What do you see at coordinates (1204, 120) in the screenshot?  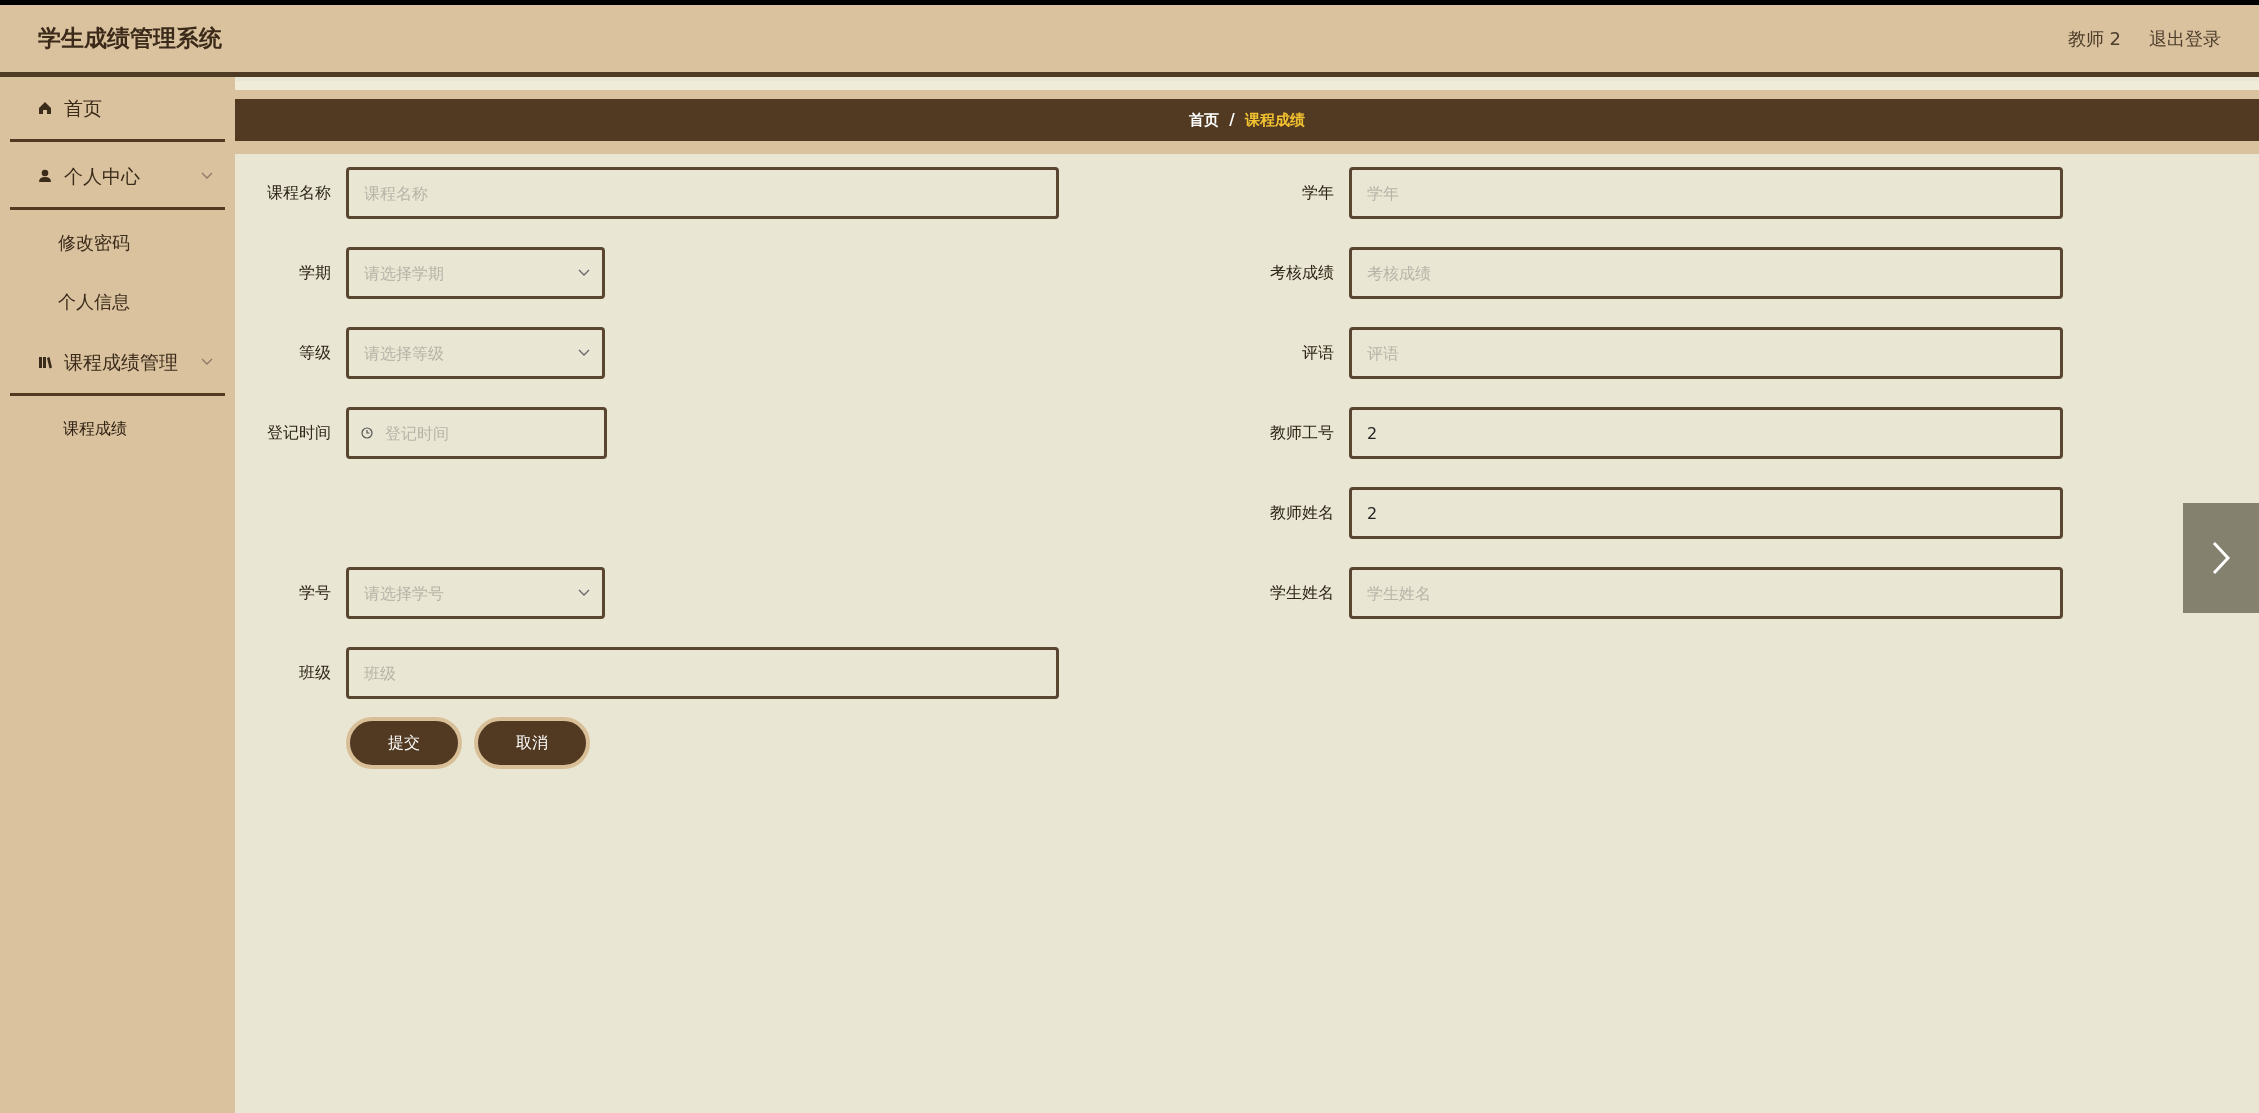 I see `breadcrumb-item: 首页` at bounding box center [1204, 120].